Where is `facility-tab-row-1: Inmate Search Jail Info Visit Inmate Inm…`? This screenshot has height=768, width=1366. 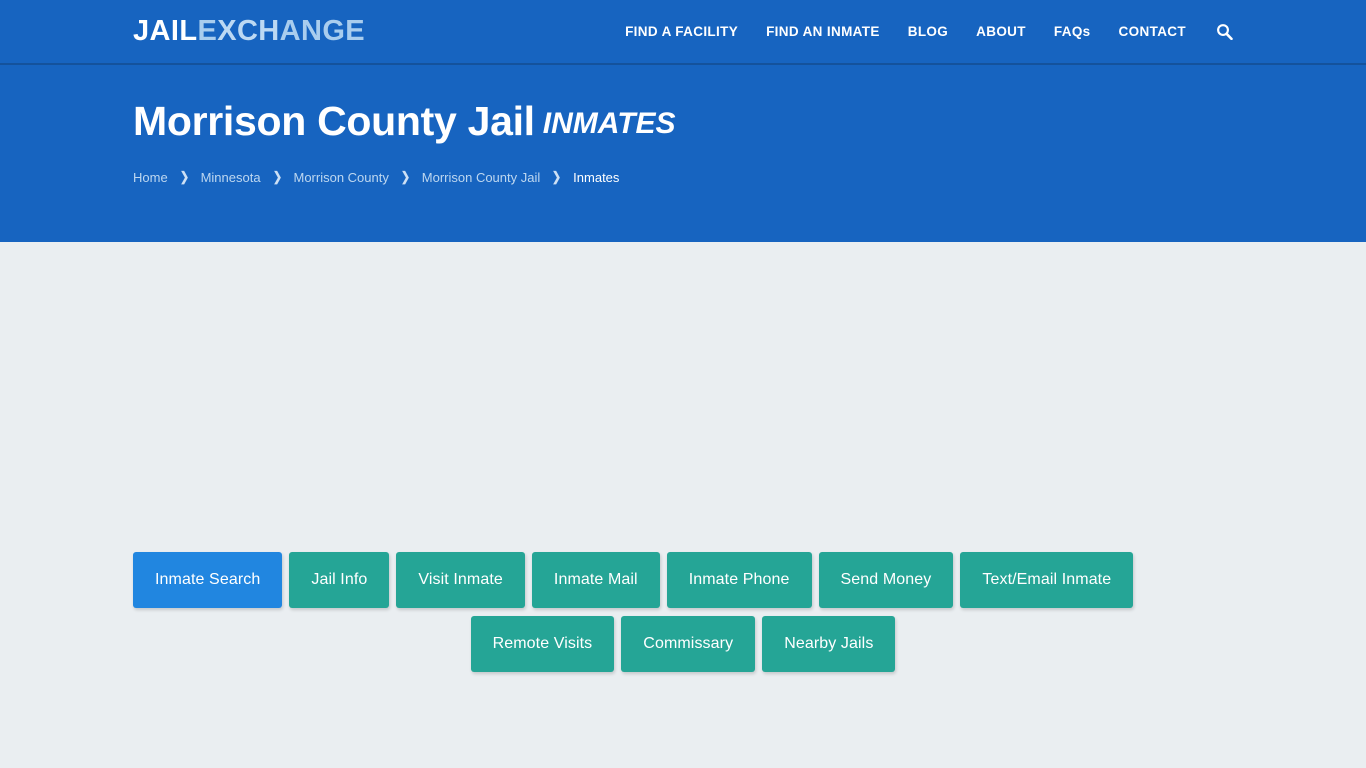 facility-tab-row-1: Inmate Search Jail Info Visit Inmate Inm… is located at coordinates (683, 580).